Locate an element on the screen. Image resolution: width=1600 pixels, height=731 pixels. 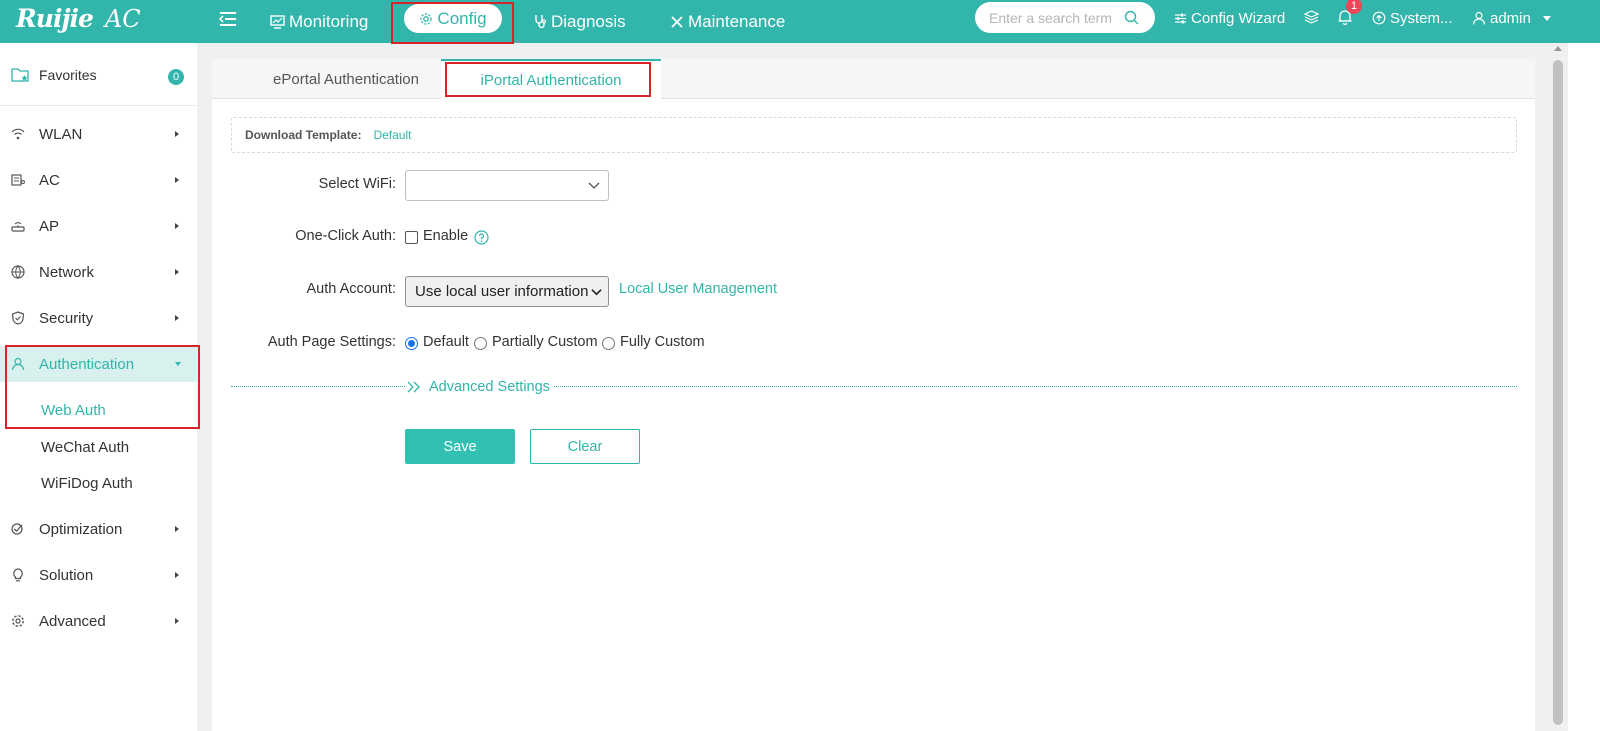
user-label: admin is located at coordinates (1510, 18).